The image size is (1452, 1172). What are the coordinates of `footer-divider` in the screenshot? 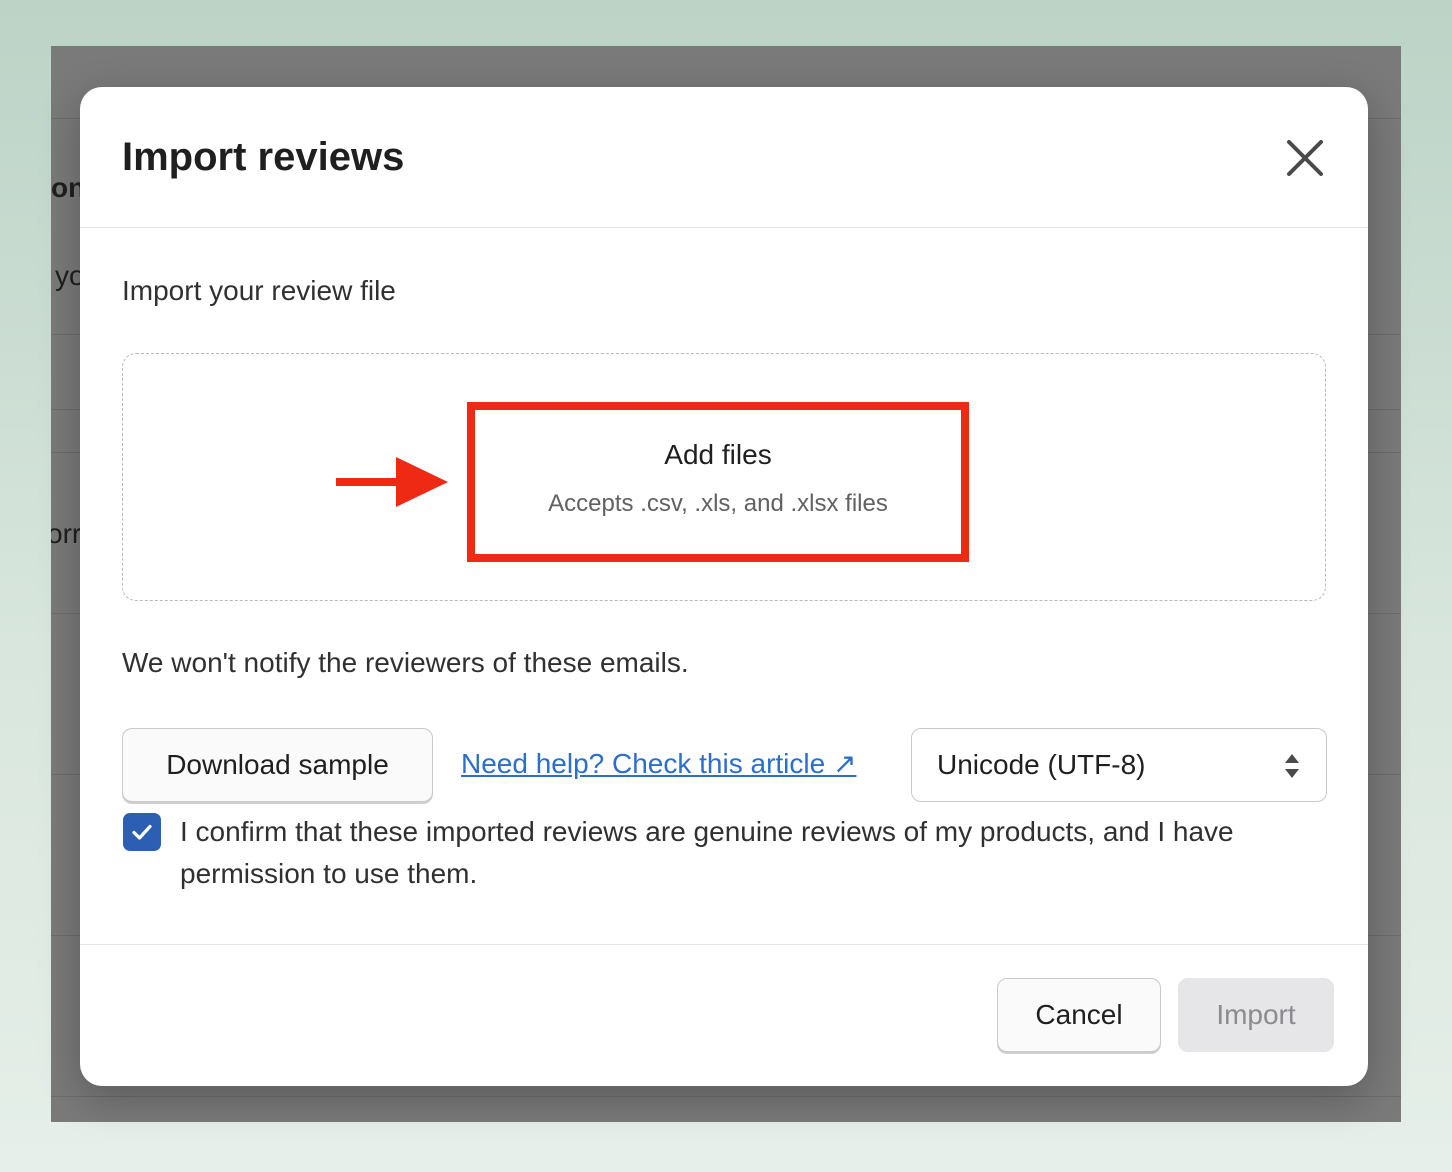 It's located at (724, 944).